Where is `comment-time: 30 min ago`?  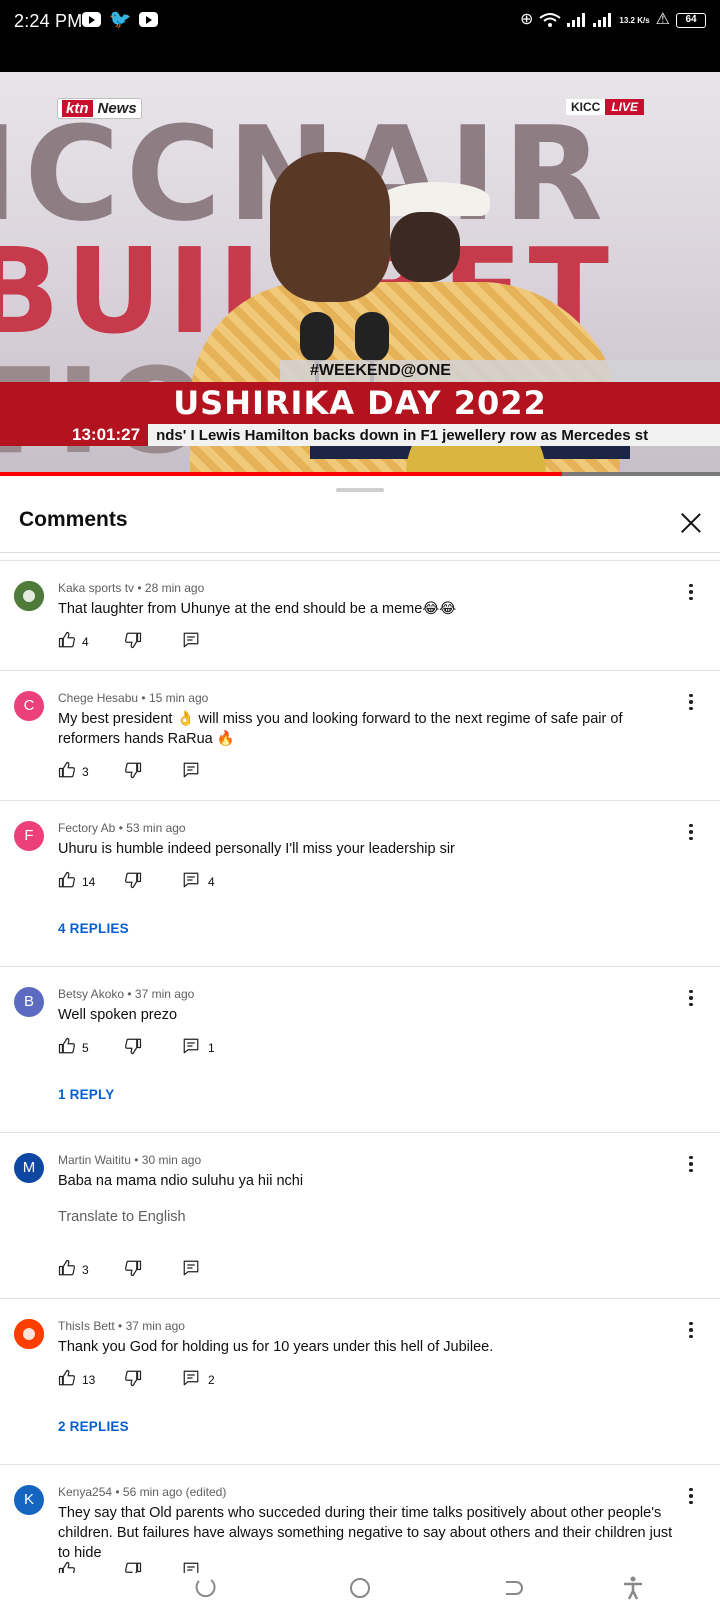
comment-time: 30 min ago is located at coordinates (171, 1160).